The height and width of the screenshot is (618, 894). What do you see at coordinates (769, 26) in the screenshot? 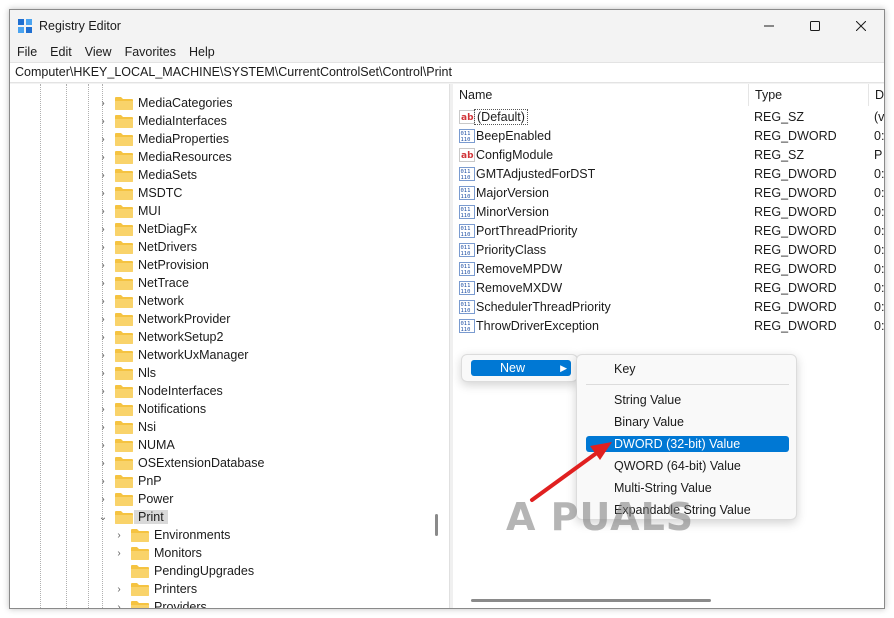
I see `minimize-button` at bounding box center [769, 26].